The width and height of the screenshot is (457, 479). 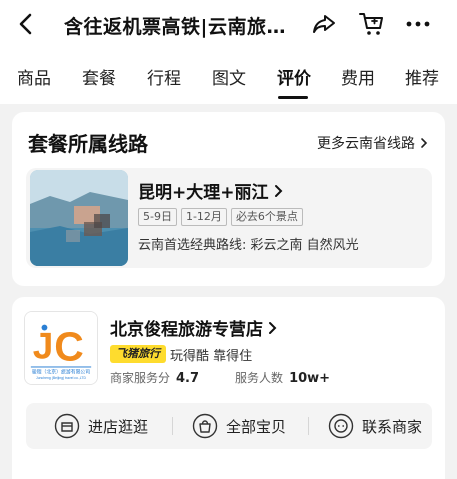 I want to click on all-items-button: 全部宝贝, so click(x=239, y=426).